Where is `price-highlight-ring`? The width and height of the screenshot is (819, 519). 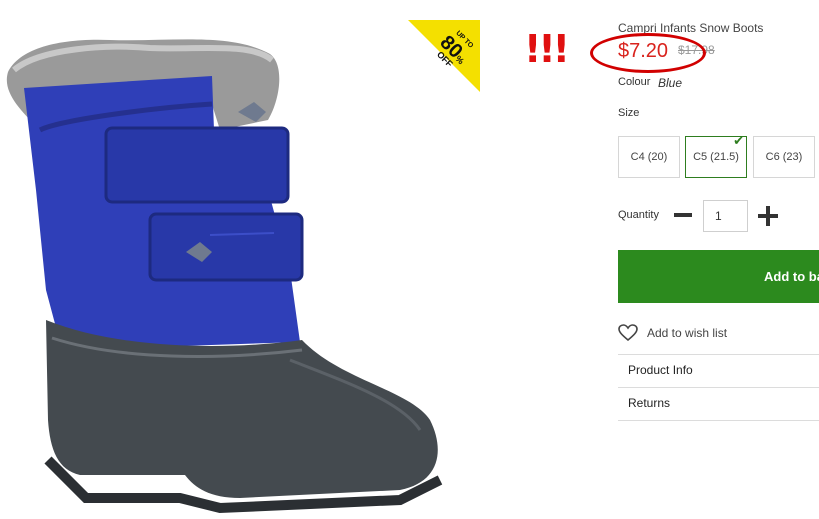
price-highlight-ring is located at coordinates (648, 53).